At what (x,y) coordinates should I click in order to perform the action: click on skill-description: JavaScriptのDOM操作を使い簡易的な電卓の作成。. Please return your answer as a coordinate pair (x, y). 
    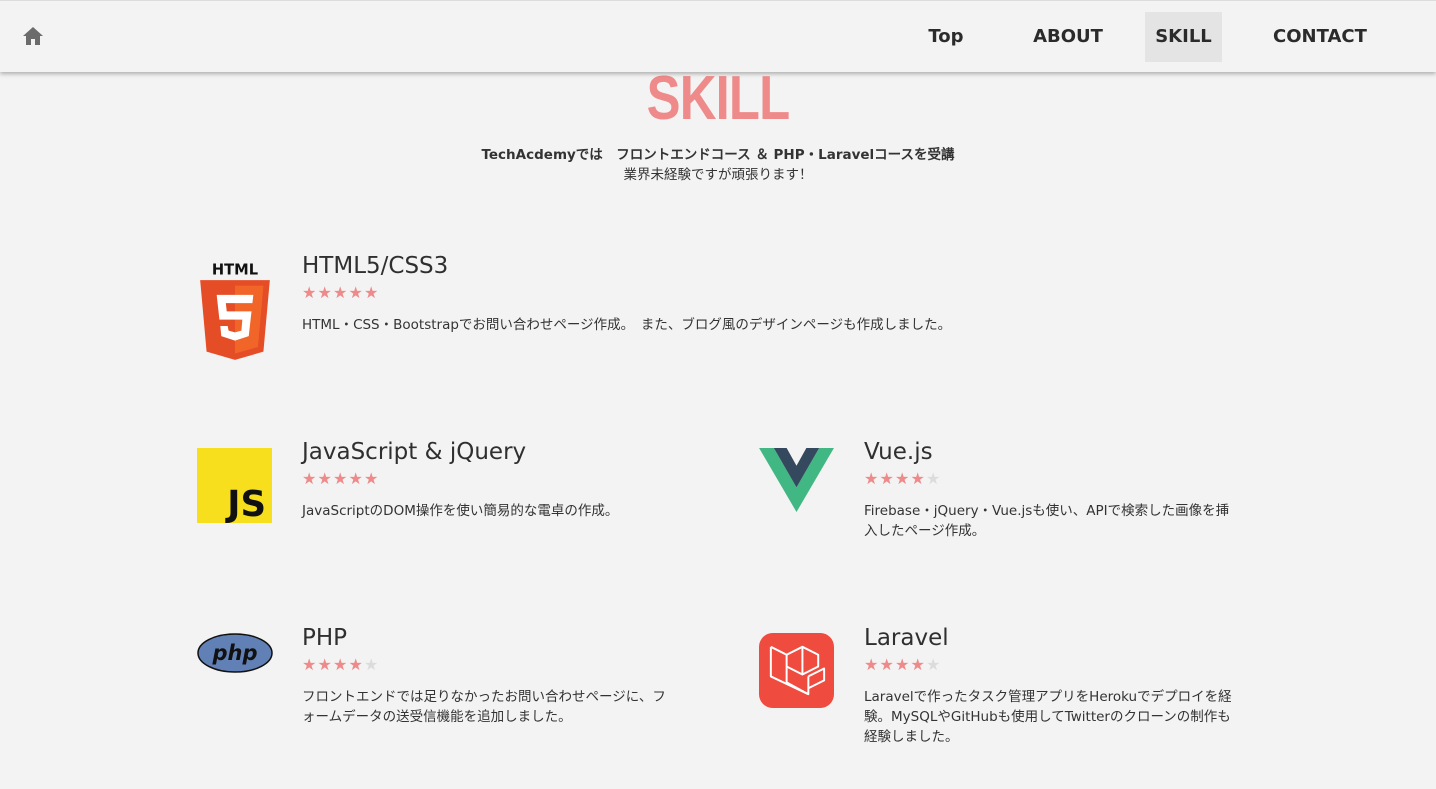
    Looking at the image, I should click on (460, 511).